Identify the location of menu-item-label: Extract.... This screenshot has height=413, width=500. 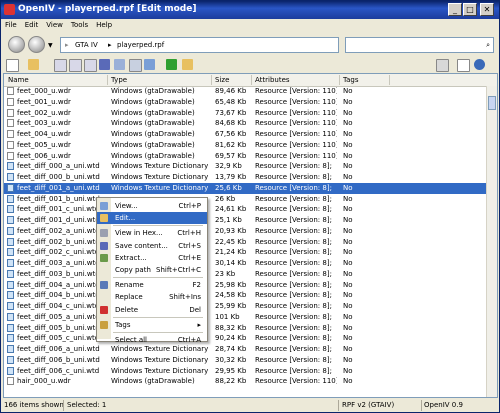
(131, 257).